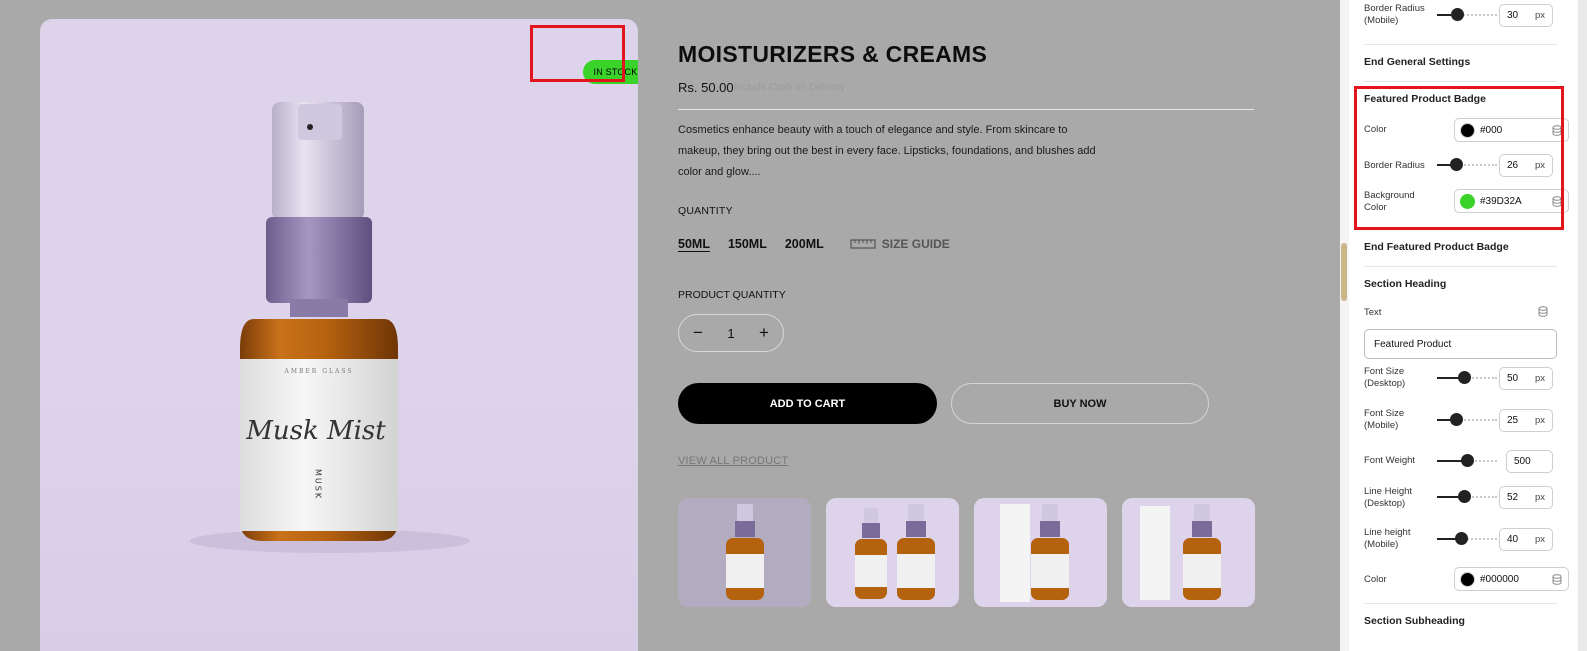 The height and width of the screenshot is (651, 1587). What do you see at coordinates (1390, 460) in the screenshot?
I see `font-weight-label: Font Weight` at bounding box center [1390, 460].